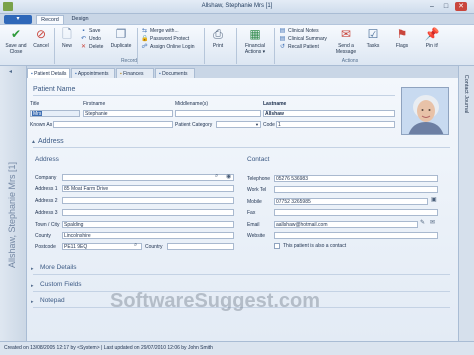 Image resolution: width=474 pixels, height=355 pixels. I want to click on lookup-icon: ◉, so click(228, 176).